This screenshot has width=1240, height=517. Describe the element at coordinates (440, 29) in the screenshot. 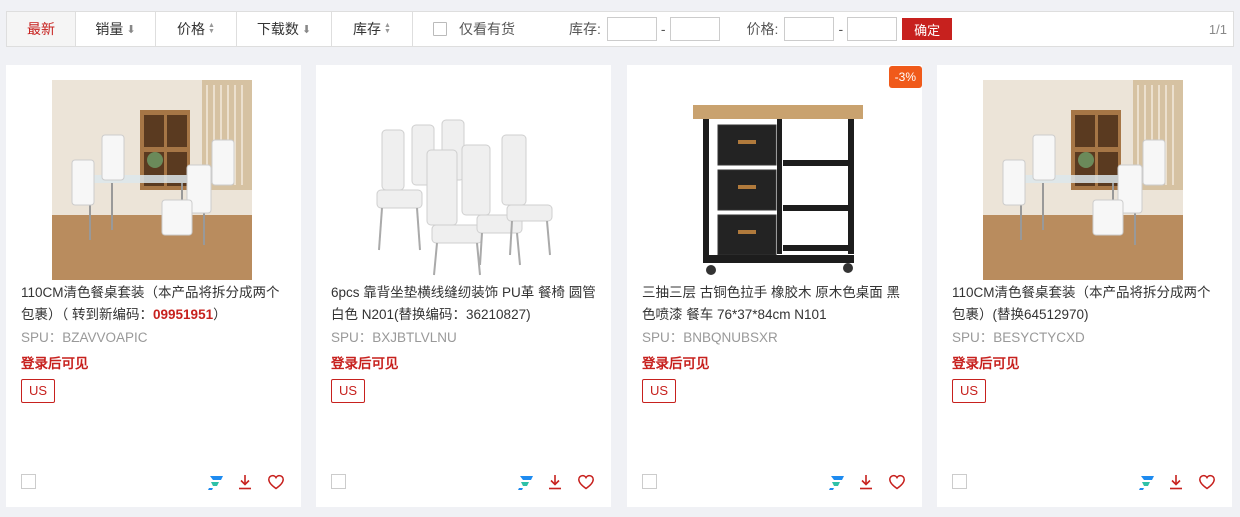

I see `in-stock-checkbox` at that location.